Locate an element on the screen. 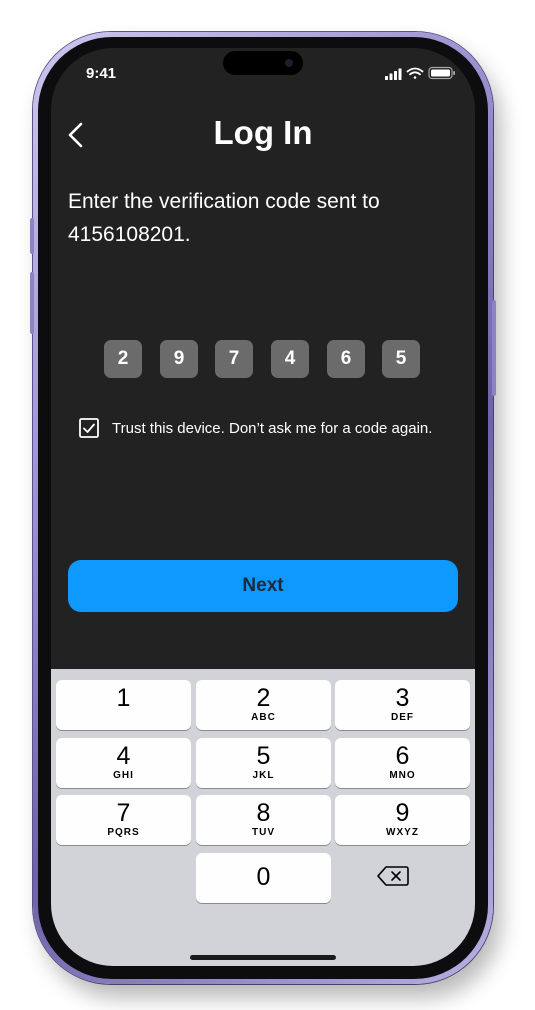 The width and height of the screenshot is (535, 1010). code-digit-box: 7 is located at coordinates (234, 359).